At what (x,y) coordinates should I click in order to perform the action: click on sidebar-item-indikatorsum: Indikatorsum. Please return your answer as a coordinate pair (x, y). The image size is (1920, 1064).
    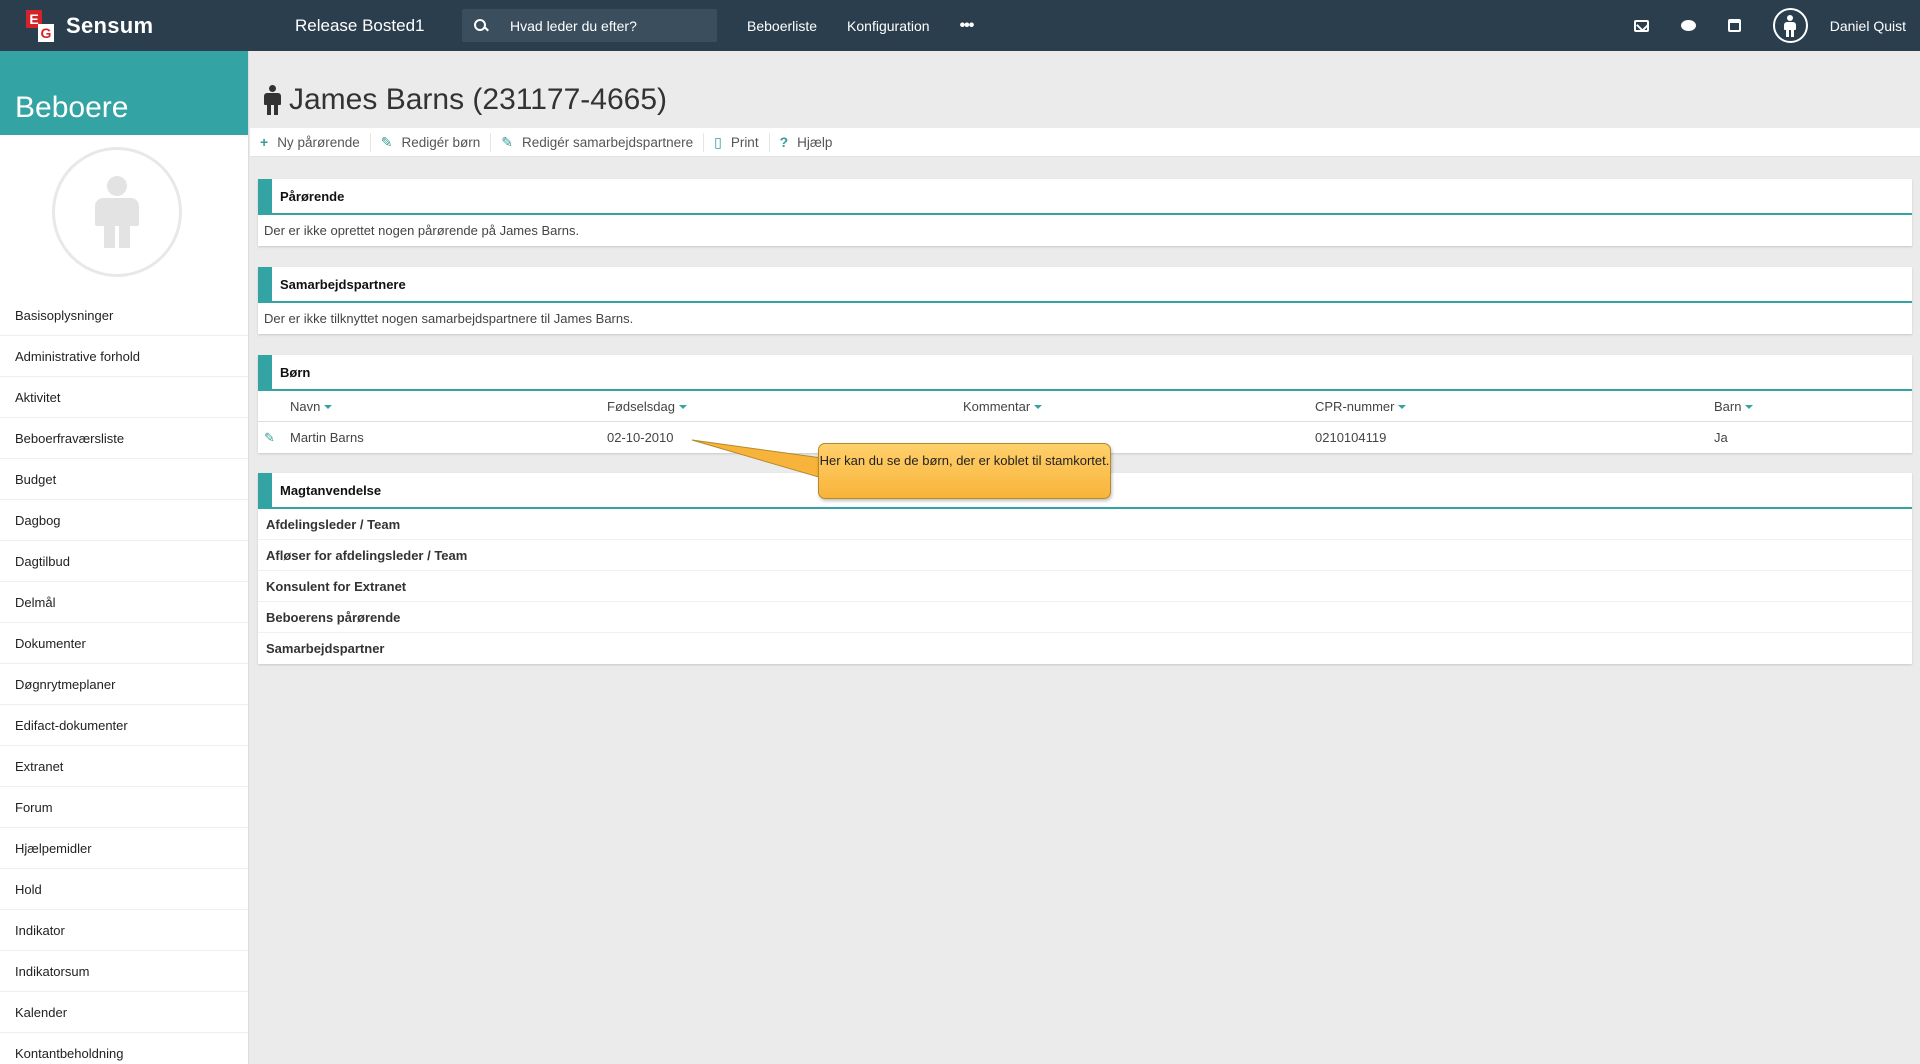
    Looking at the image, I should click on (124, 971).